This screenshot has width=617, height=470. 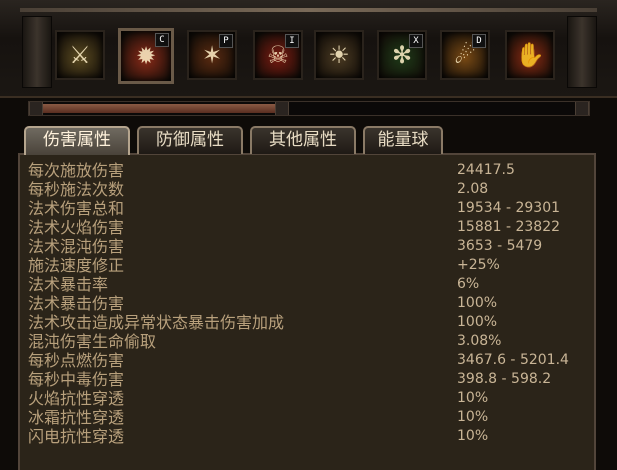 What do you see at coordinates (212, 55) in the screenshot?
I see `skill-slot: ✶ P` at bounding box center [212, 55].